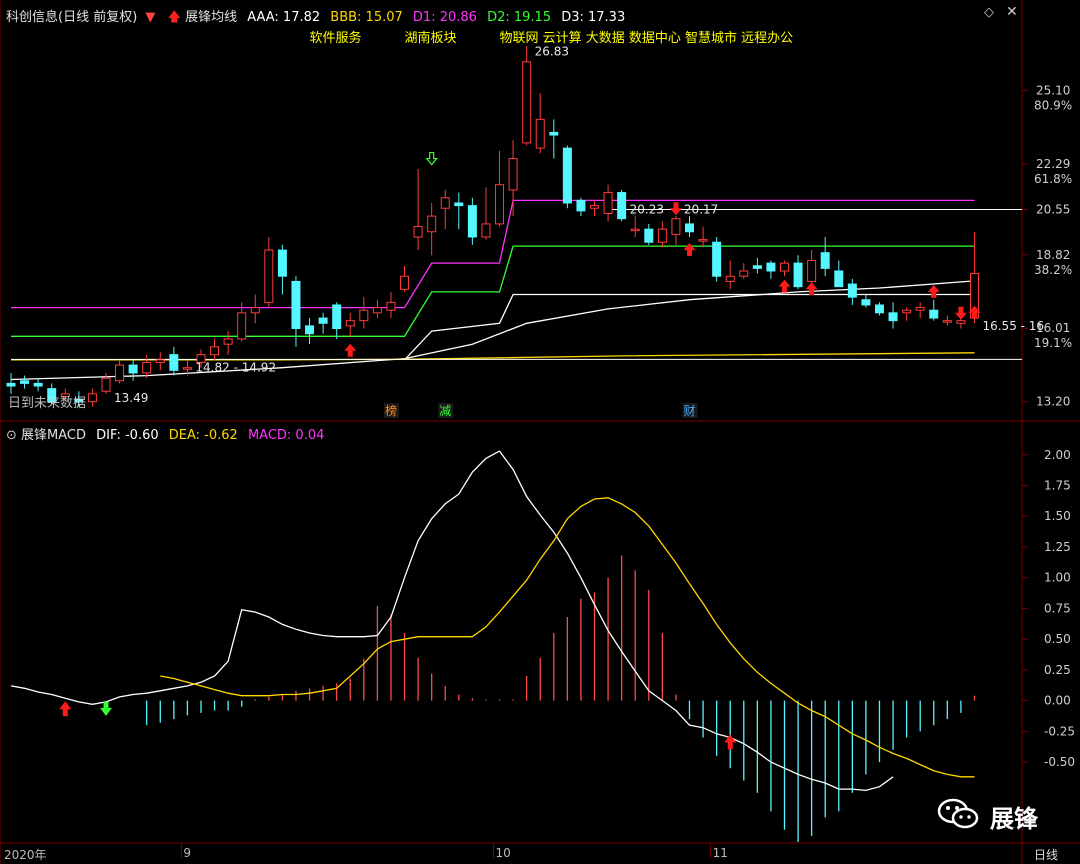  I want to click on macd-buy-arrow-icon, so click(65, 709).